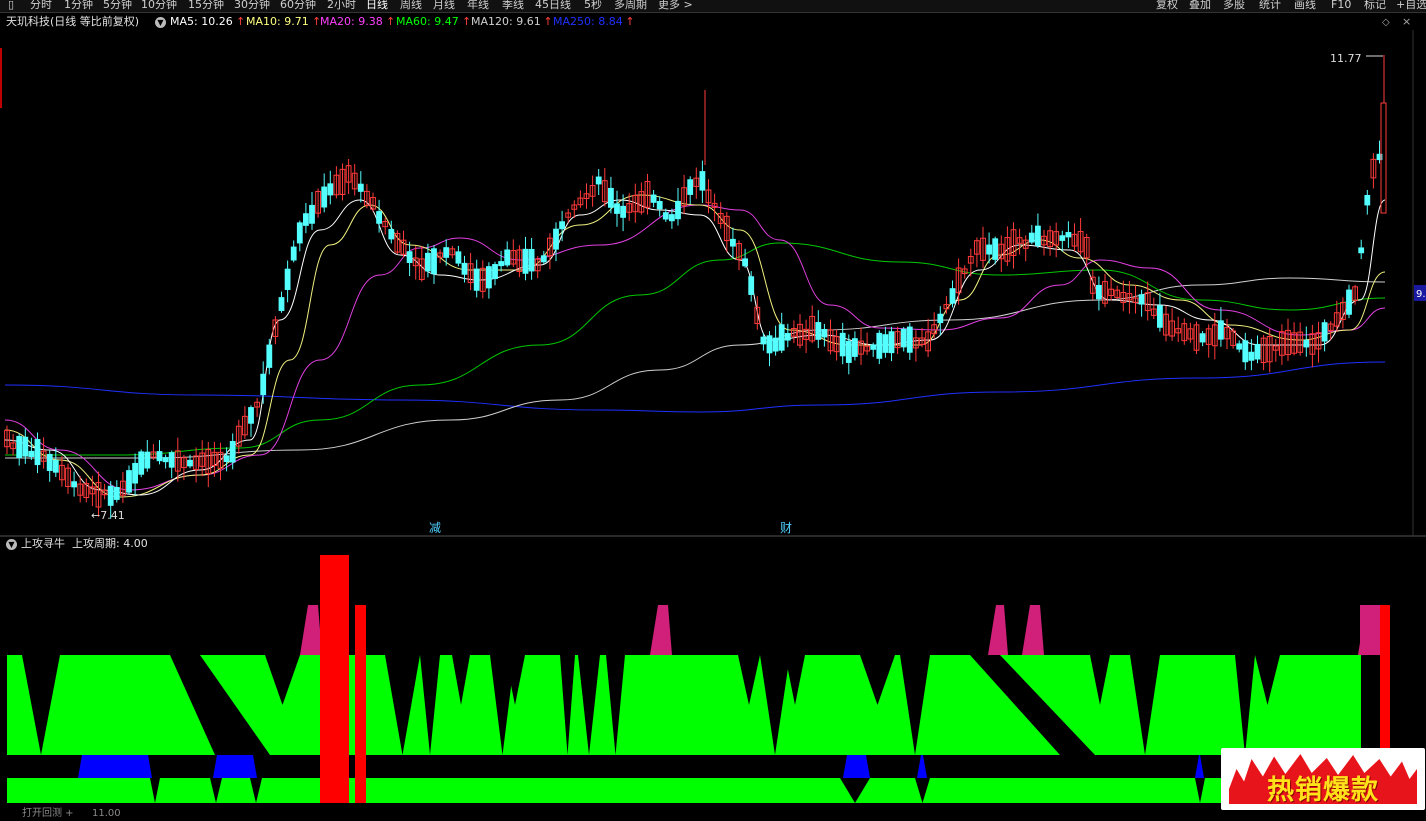 This screenshot has height=821, width=1426. What do you see at coordinates (351, 21) in the screenshot?
I see `ma-label-2: MA20: 9.38` at bounding box center [351, 21].